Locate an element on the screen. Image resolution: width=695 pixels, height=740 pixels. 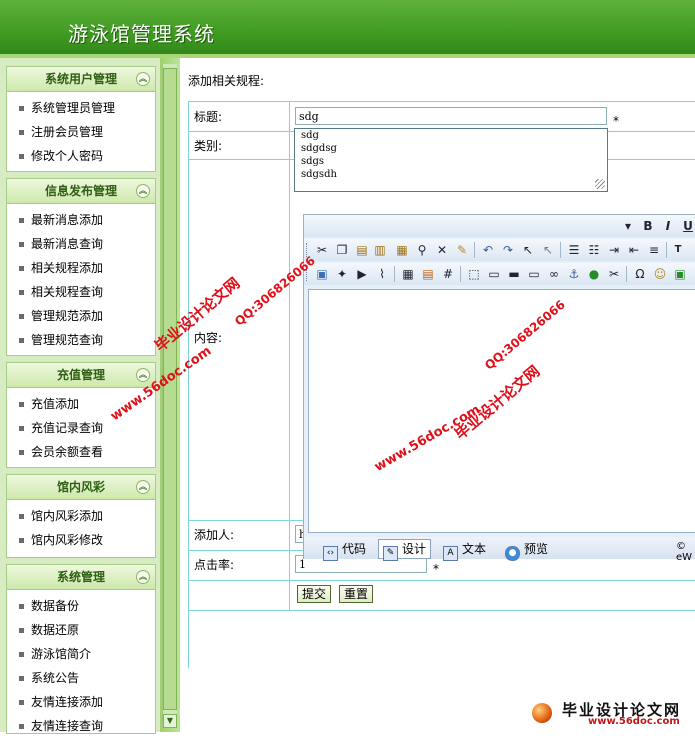
clean-format-icon: ✎ is located at coordinates (462, 250).